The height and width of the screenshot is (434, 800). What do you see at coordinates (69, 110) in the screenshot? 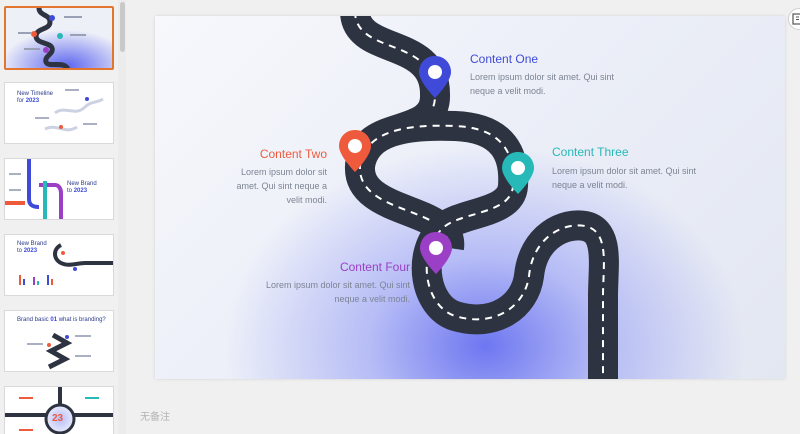
I see `thumb-2-road-icon` at bounding box center [69, 110].